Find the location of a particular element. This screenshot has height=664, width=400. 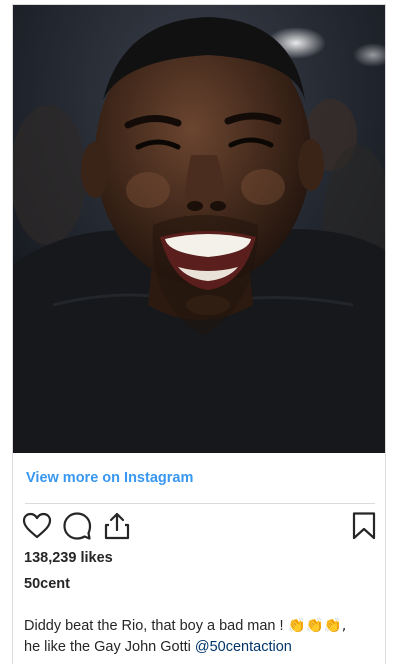

caption-text-line1: Diddy beat the Rio, that boy a bad man ! is located at coordinates (156, 626).